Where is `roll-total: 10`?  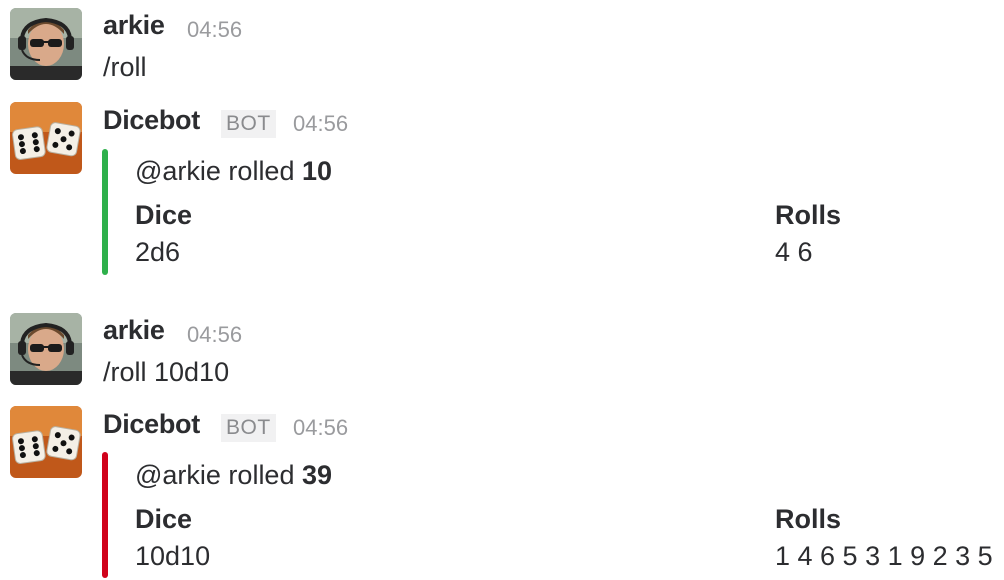
roll-total: 10 is located at coordinates (317, 171).